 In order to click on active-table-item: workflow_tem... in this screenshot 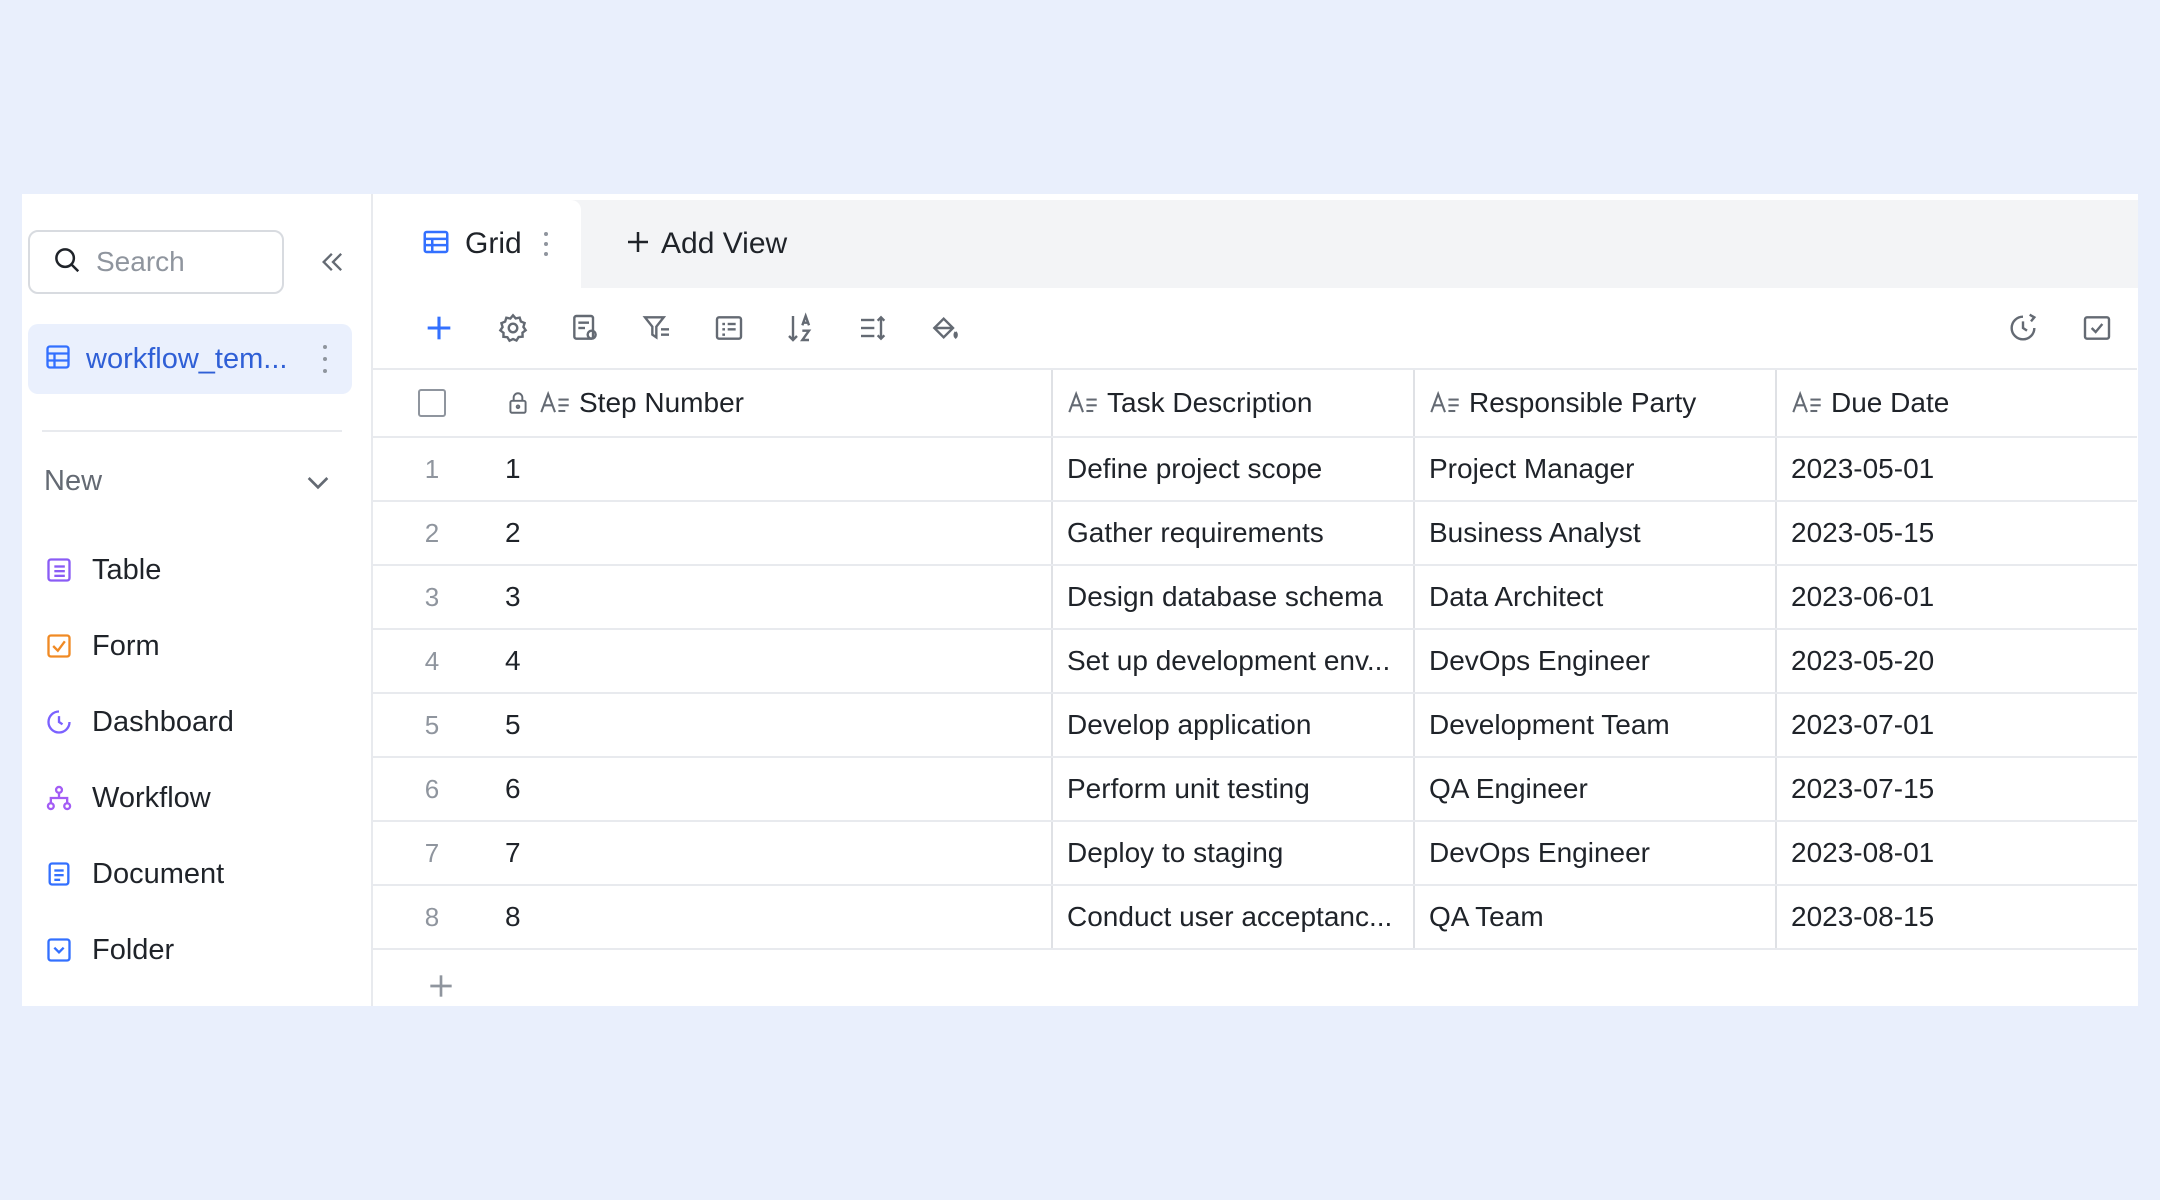, I will do `click(190, 359)`.